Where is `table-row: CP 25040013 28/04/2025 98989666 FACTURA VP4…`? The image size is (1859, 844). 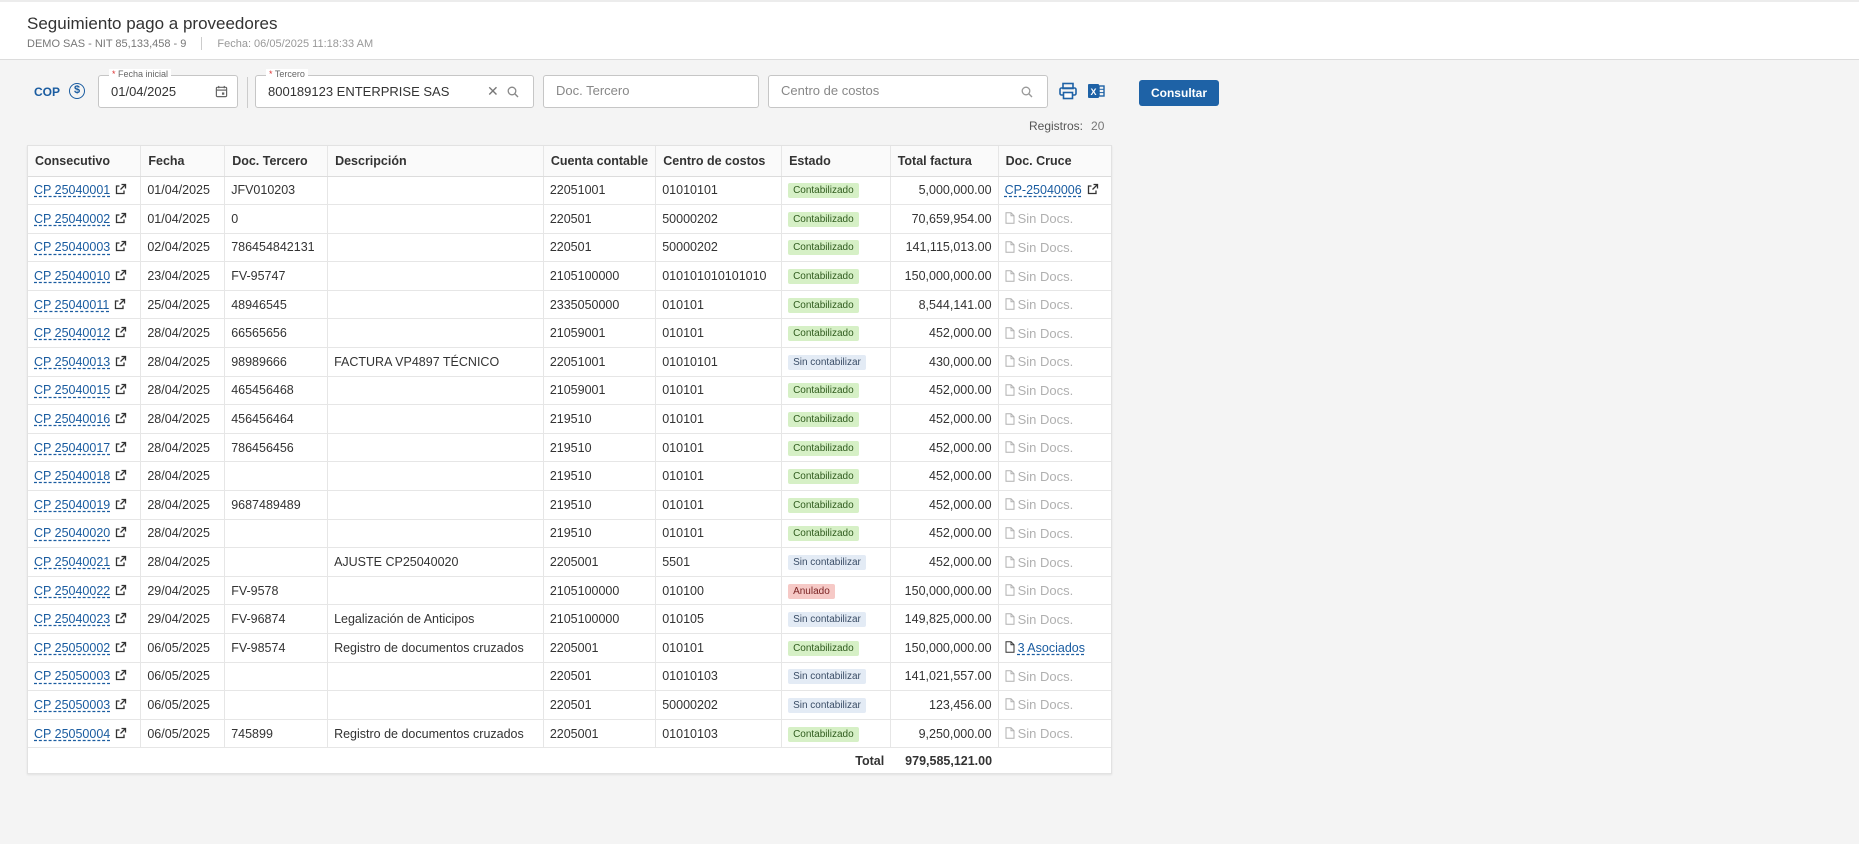 table-row: CP 25040013 28/04/2025 98989666 FACTURA VP4… is located at coordinates (569, 362).